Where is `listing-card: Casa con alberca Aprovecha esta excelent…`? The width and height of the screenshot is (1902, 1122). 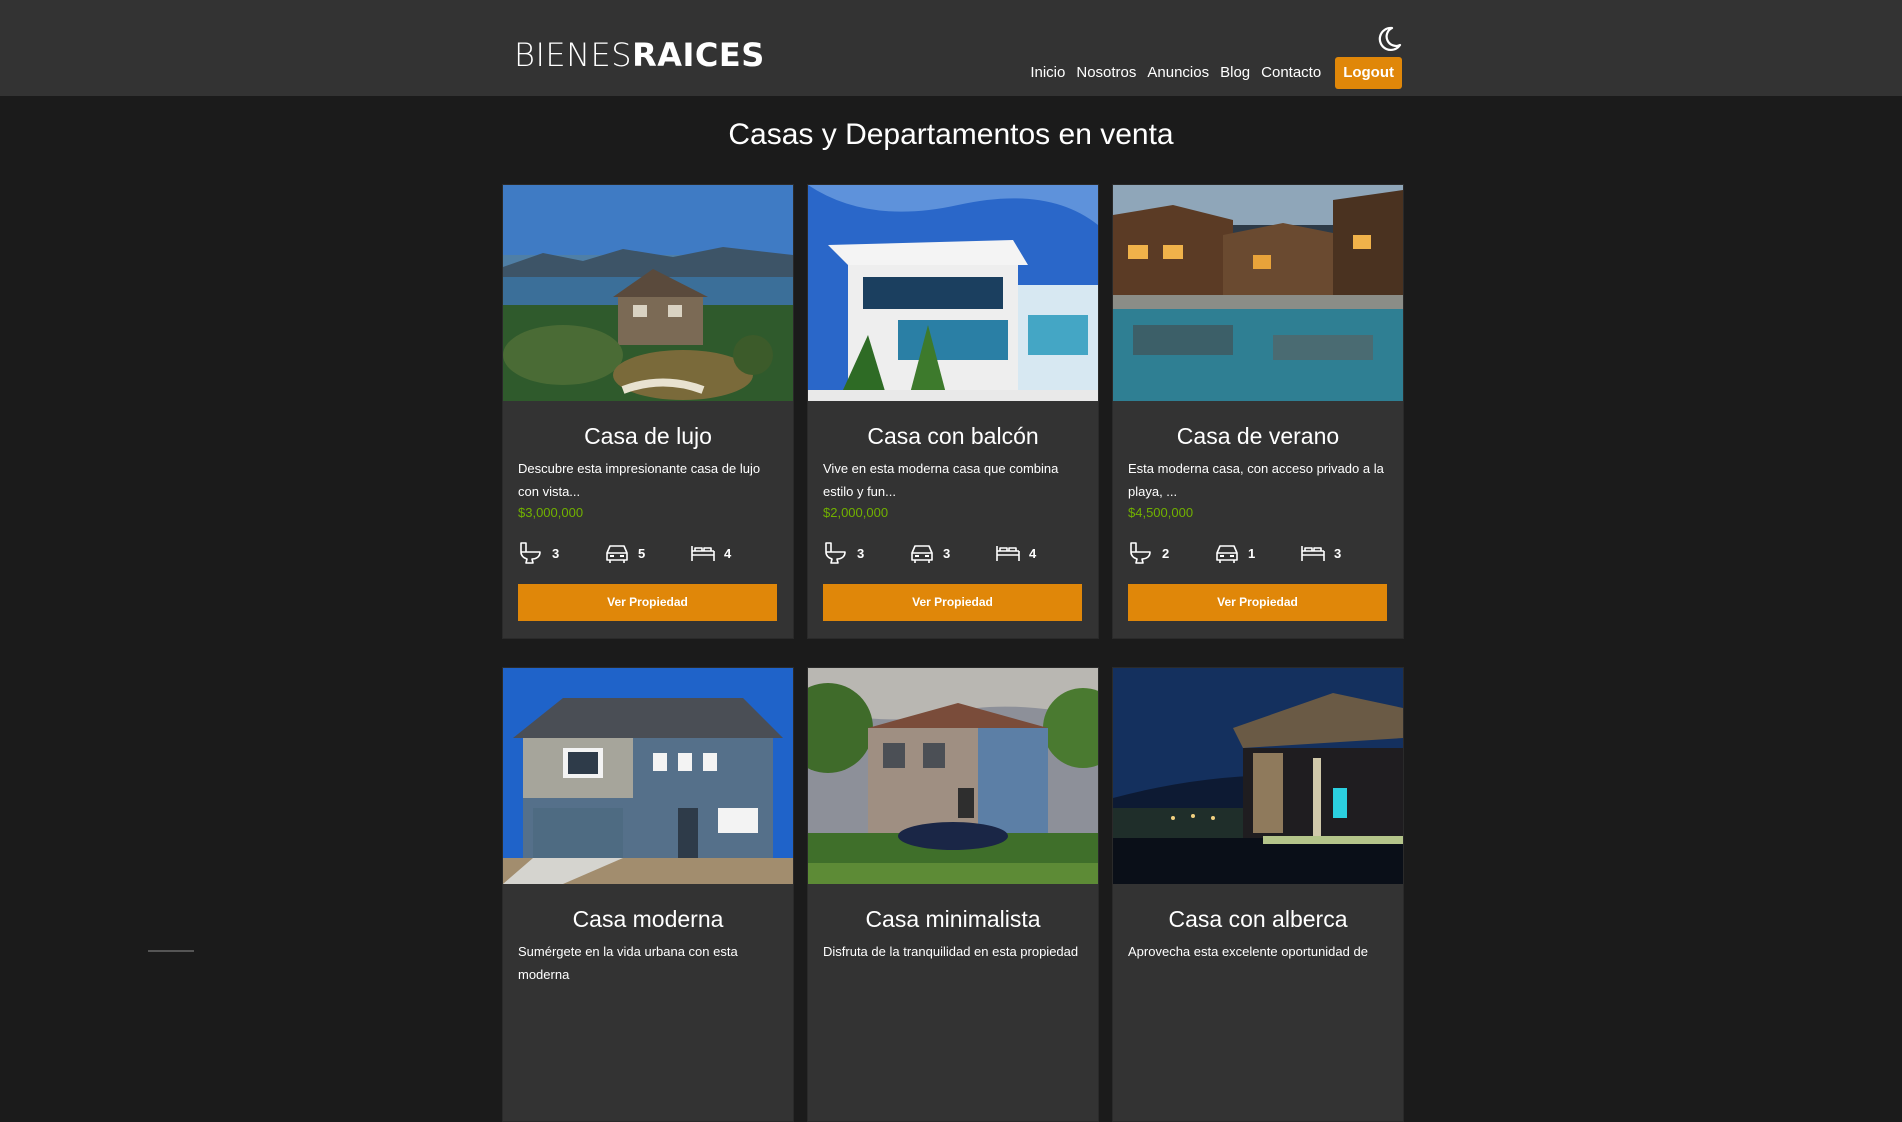
listing-card: Casa con alberca Aprovecha esta excelent… is located at coordinates (1258, 894).